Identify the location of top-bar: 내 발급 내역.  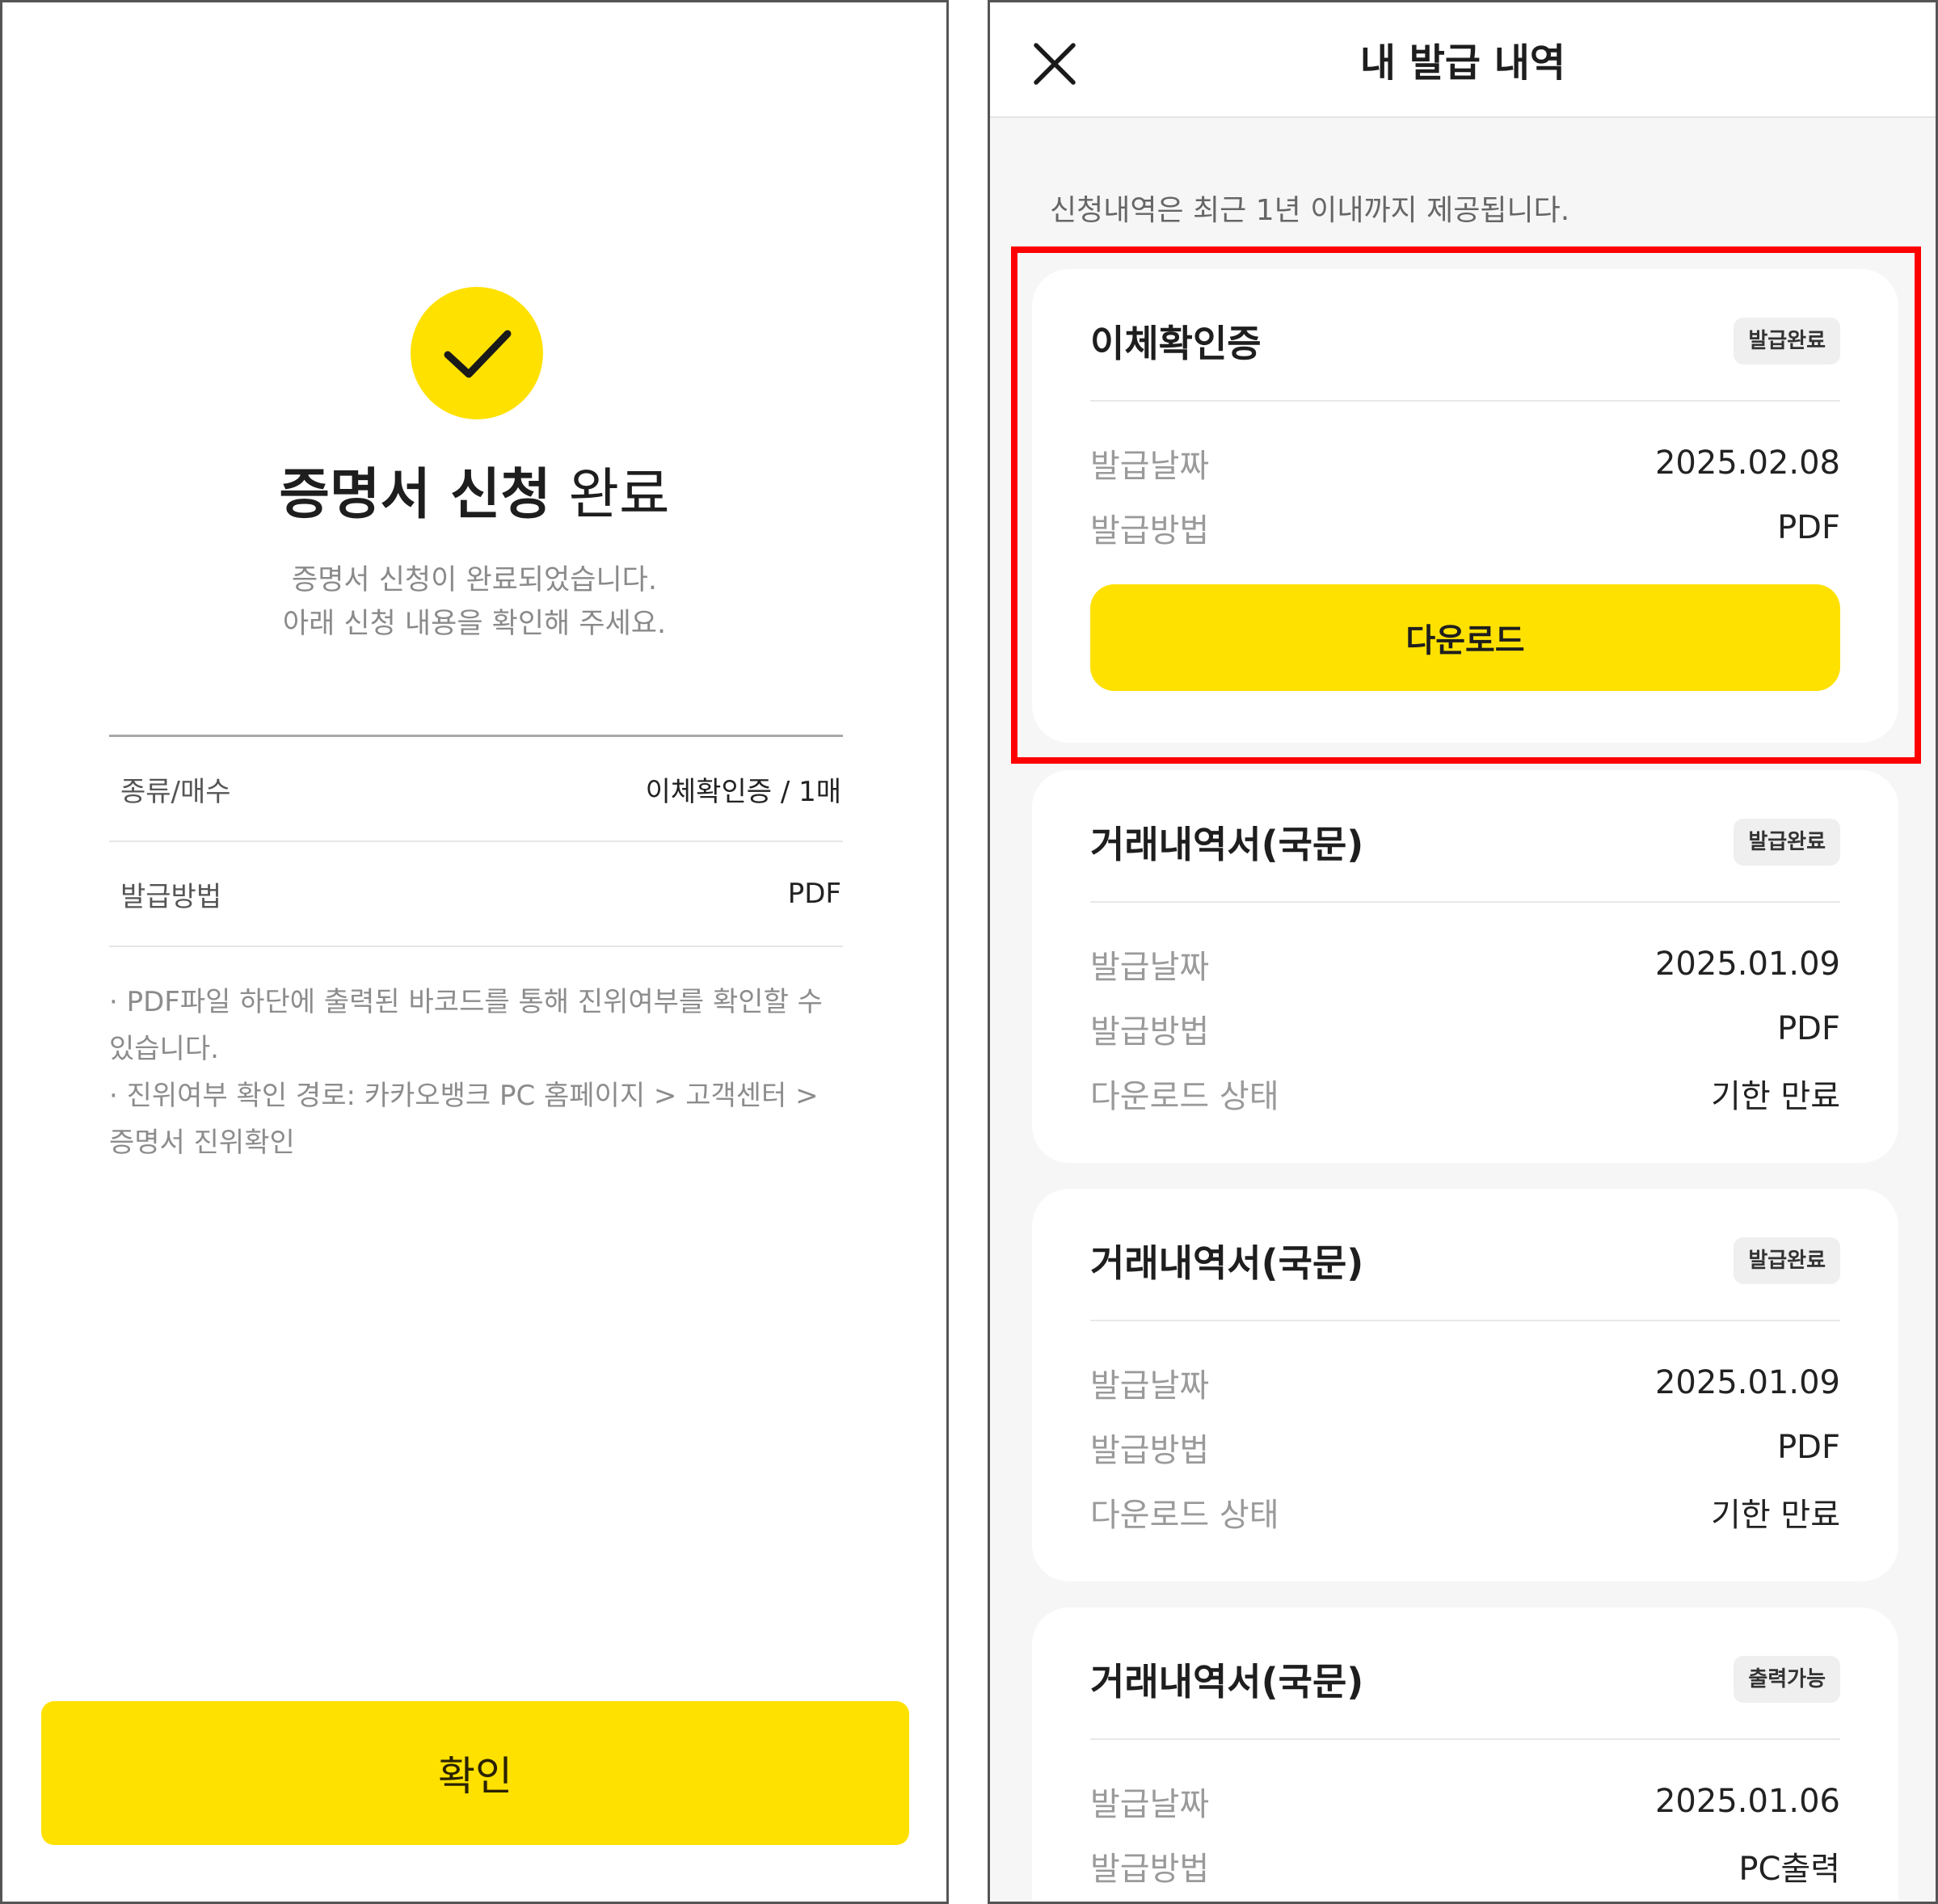
(1463, 60).